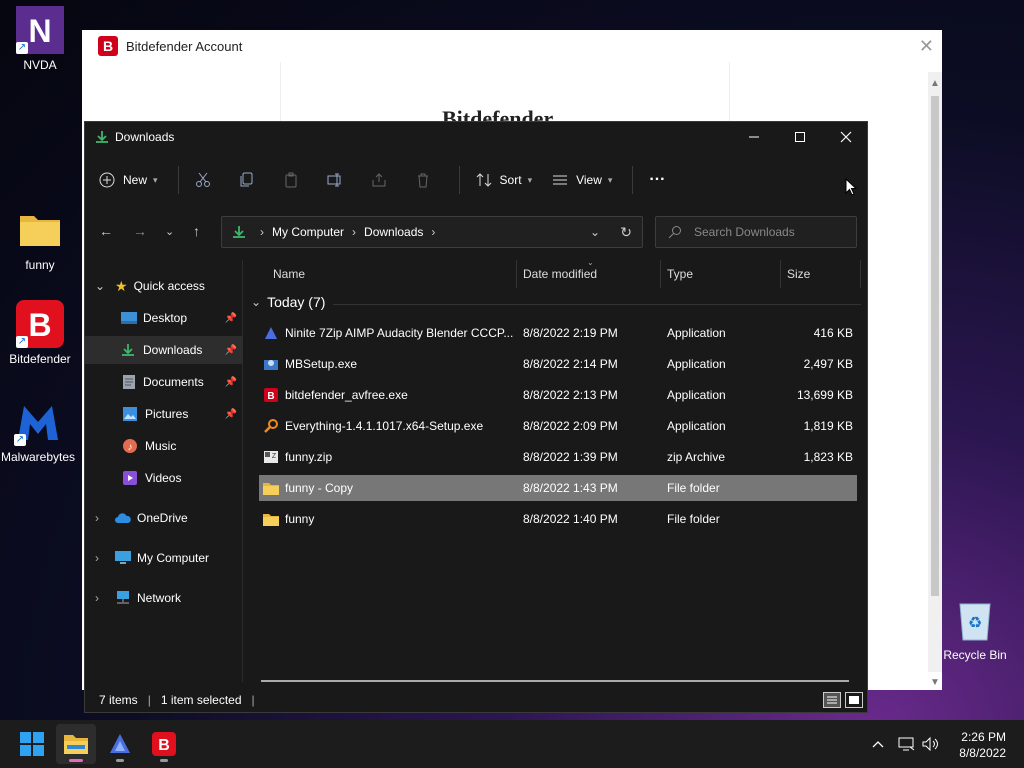 The height and width of the screenshot is (768, 1024). What do you see at coordinates (384, 426) in the screenshot?
I see `file-name: Everything-1.4.1.1017.x64-Setup.exe` at bounding box center [384, 426].